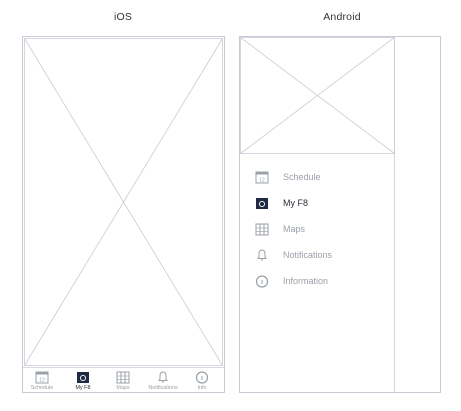  What do you see at coordinates (123, 388) in the screenshot?
I see `tab-label: Maps` at bounding box center [123, 388].